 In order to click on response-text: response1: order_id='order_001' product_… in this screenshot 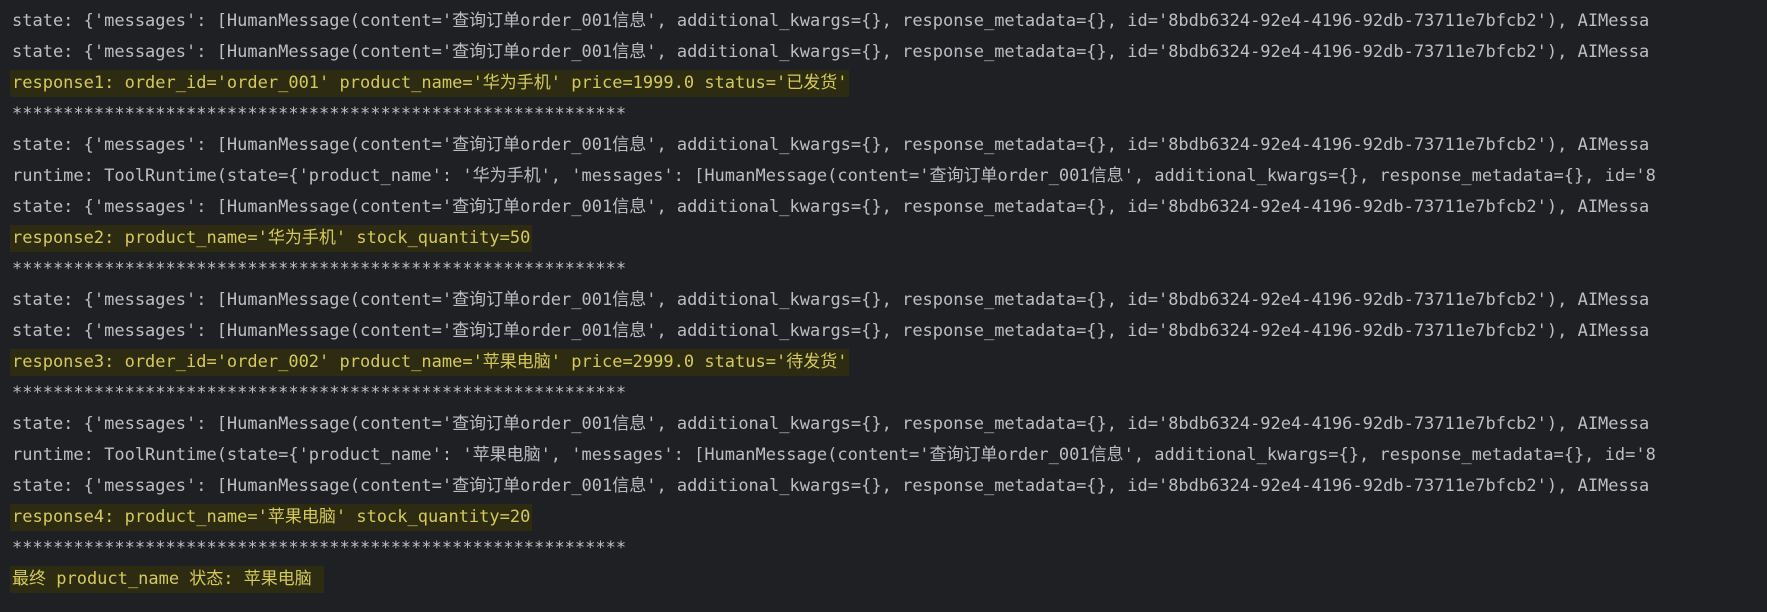, I will do `click(430, 83)`.